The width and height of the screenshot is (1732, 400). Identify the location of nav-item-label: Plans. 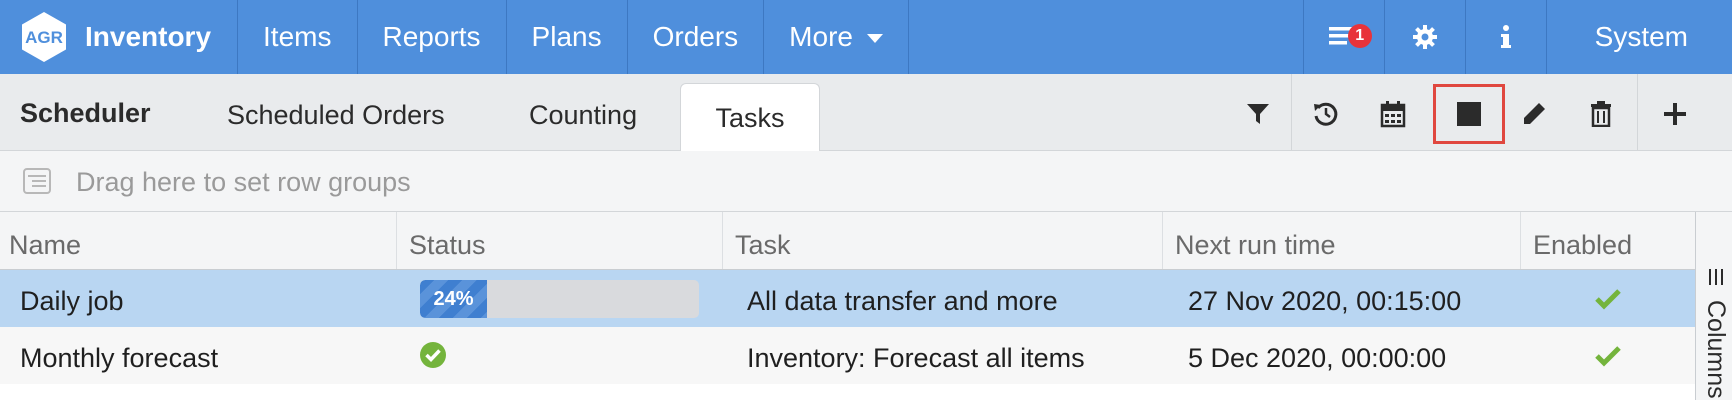
(566, 36).